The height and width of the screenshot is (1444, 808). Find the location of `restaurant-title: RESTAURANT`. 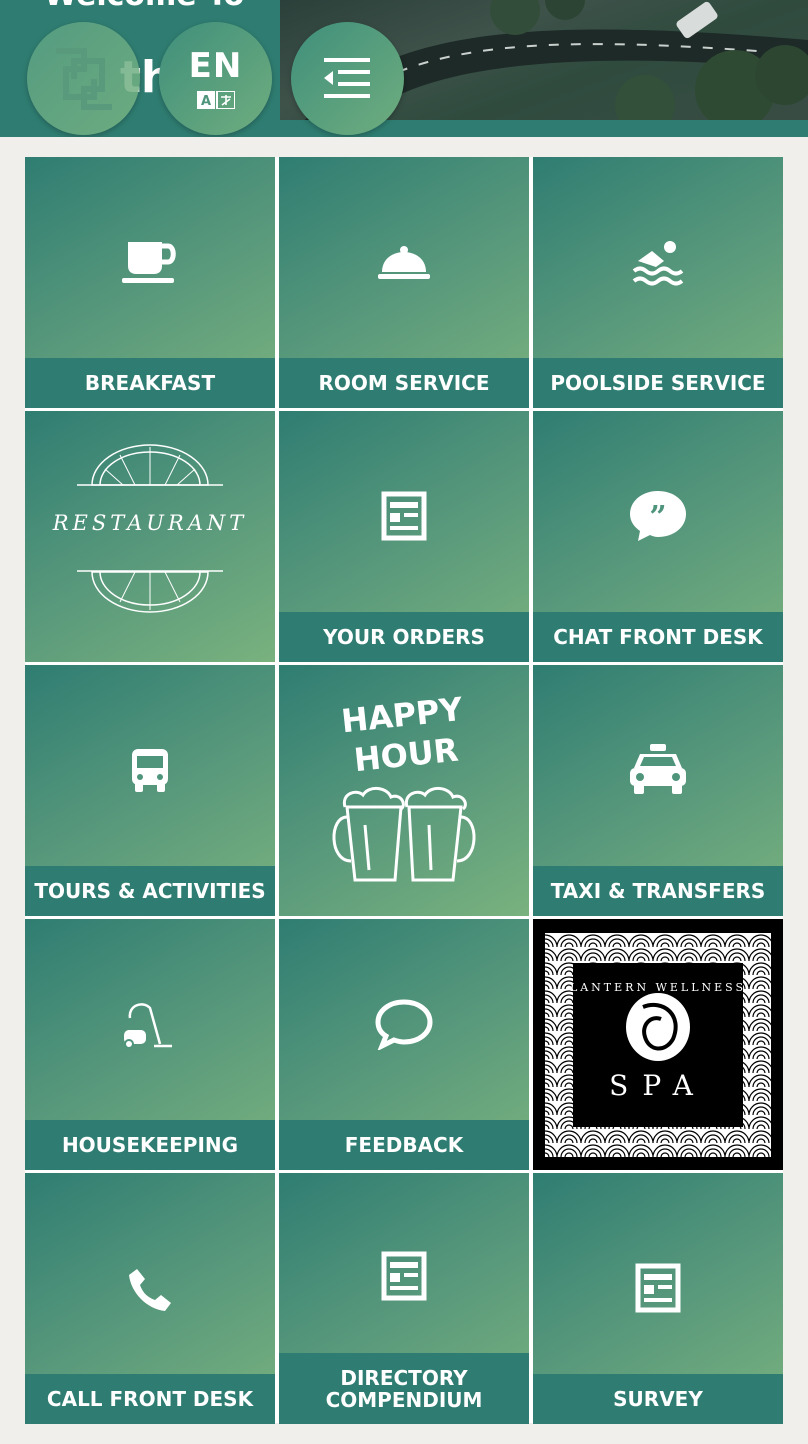

restaurant-title: RESTAURANT is located at coordinates (150, 523).